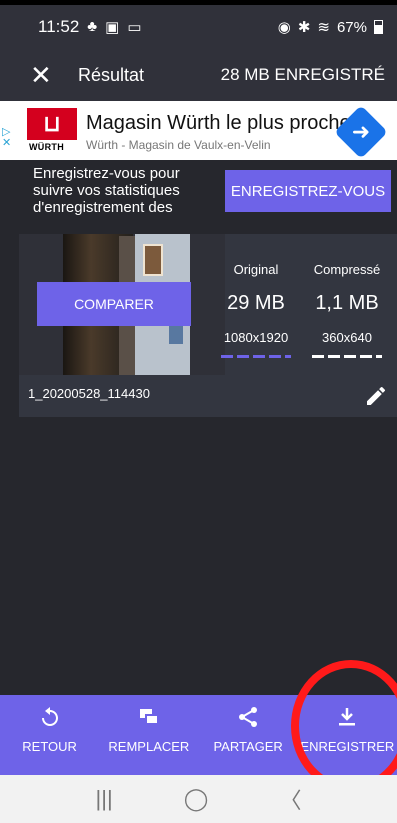 This screenshot has width=397, height=823. I want to click on bluetooth-icon: ✱, so click(304, 27).